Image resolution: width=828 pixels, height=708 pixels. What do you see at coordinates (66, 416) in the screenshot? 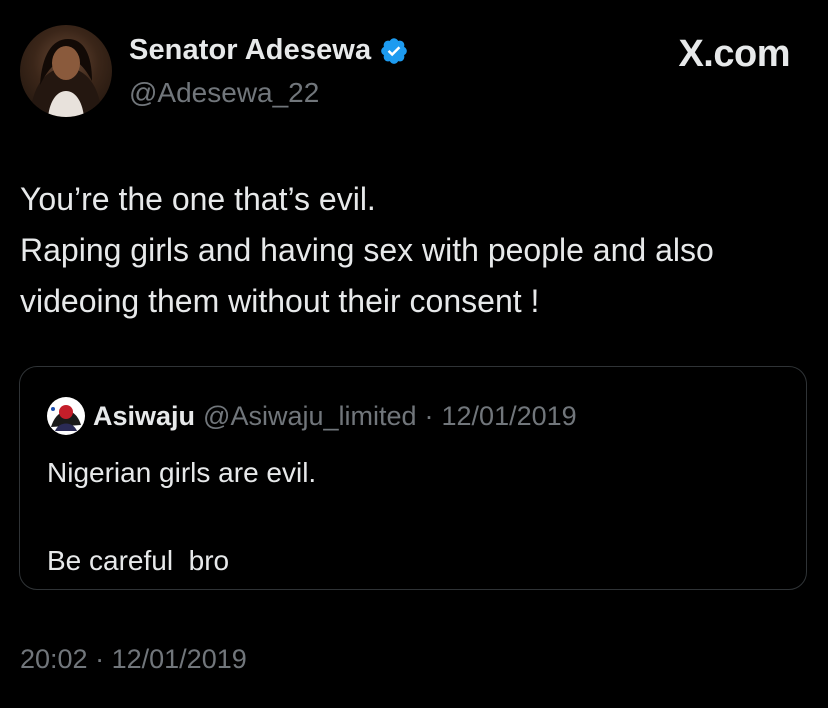
I see `quoted-author-avatar` at bounding box center [66, 416].